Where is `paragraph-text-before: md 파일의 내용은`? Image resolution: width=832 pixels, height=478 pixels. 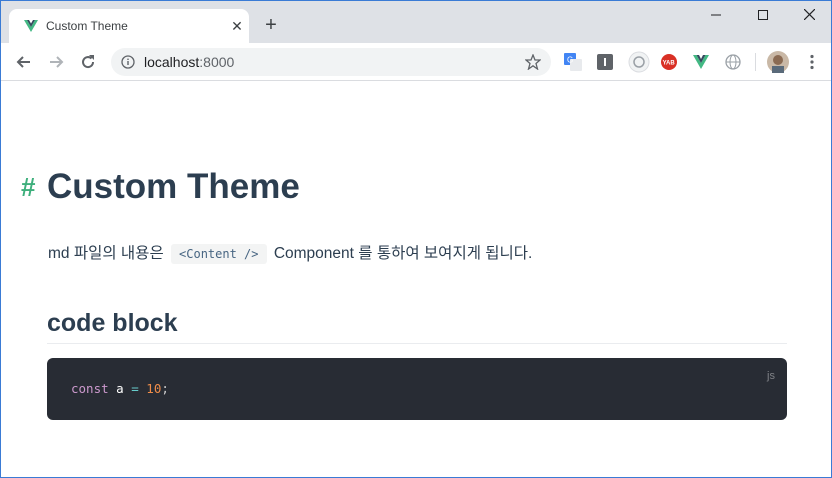
paragraph-text-before: md 파일의 내용은 is located at coordinates (106, 253).